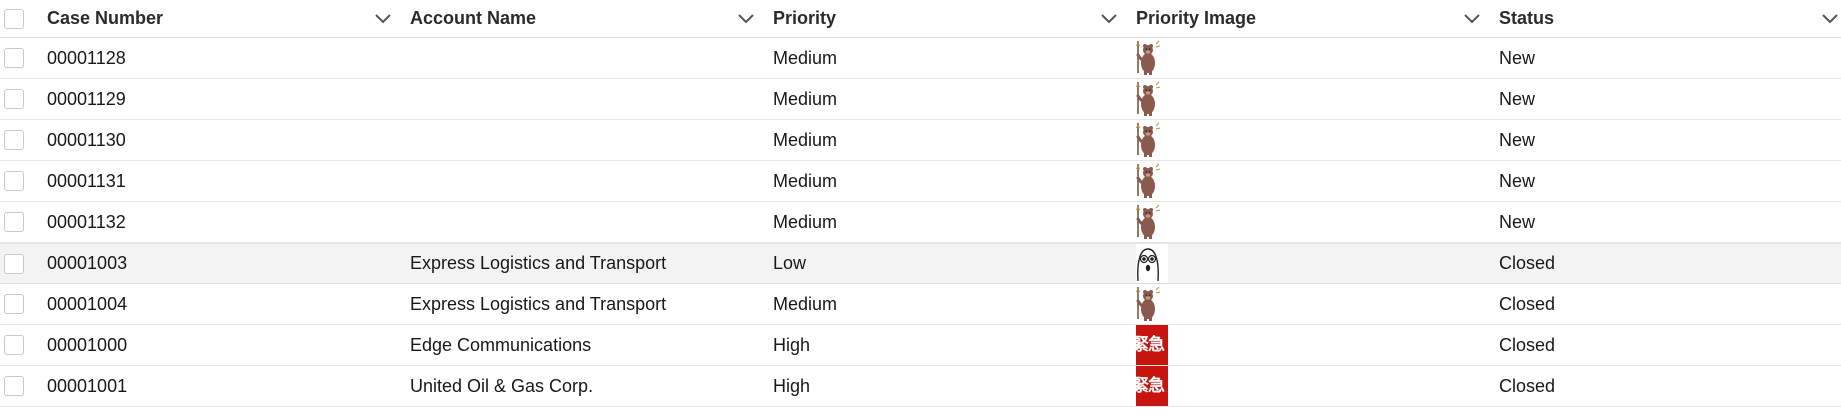 This screenshot has height=416, width=1841. I want to click on case-number: 00001131, so click(86, 181).